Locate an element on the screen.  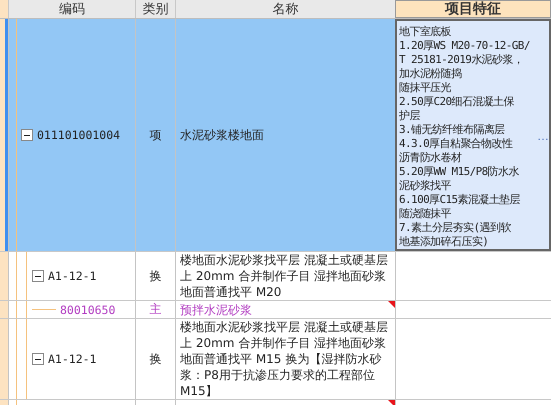
feature-line: 沥青防水卷材 is located at coordinates (431, 158).